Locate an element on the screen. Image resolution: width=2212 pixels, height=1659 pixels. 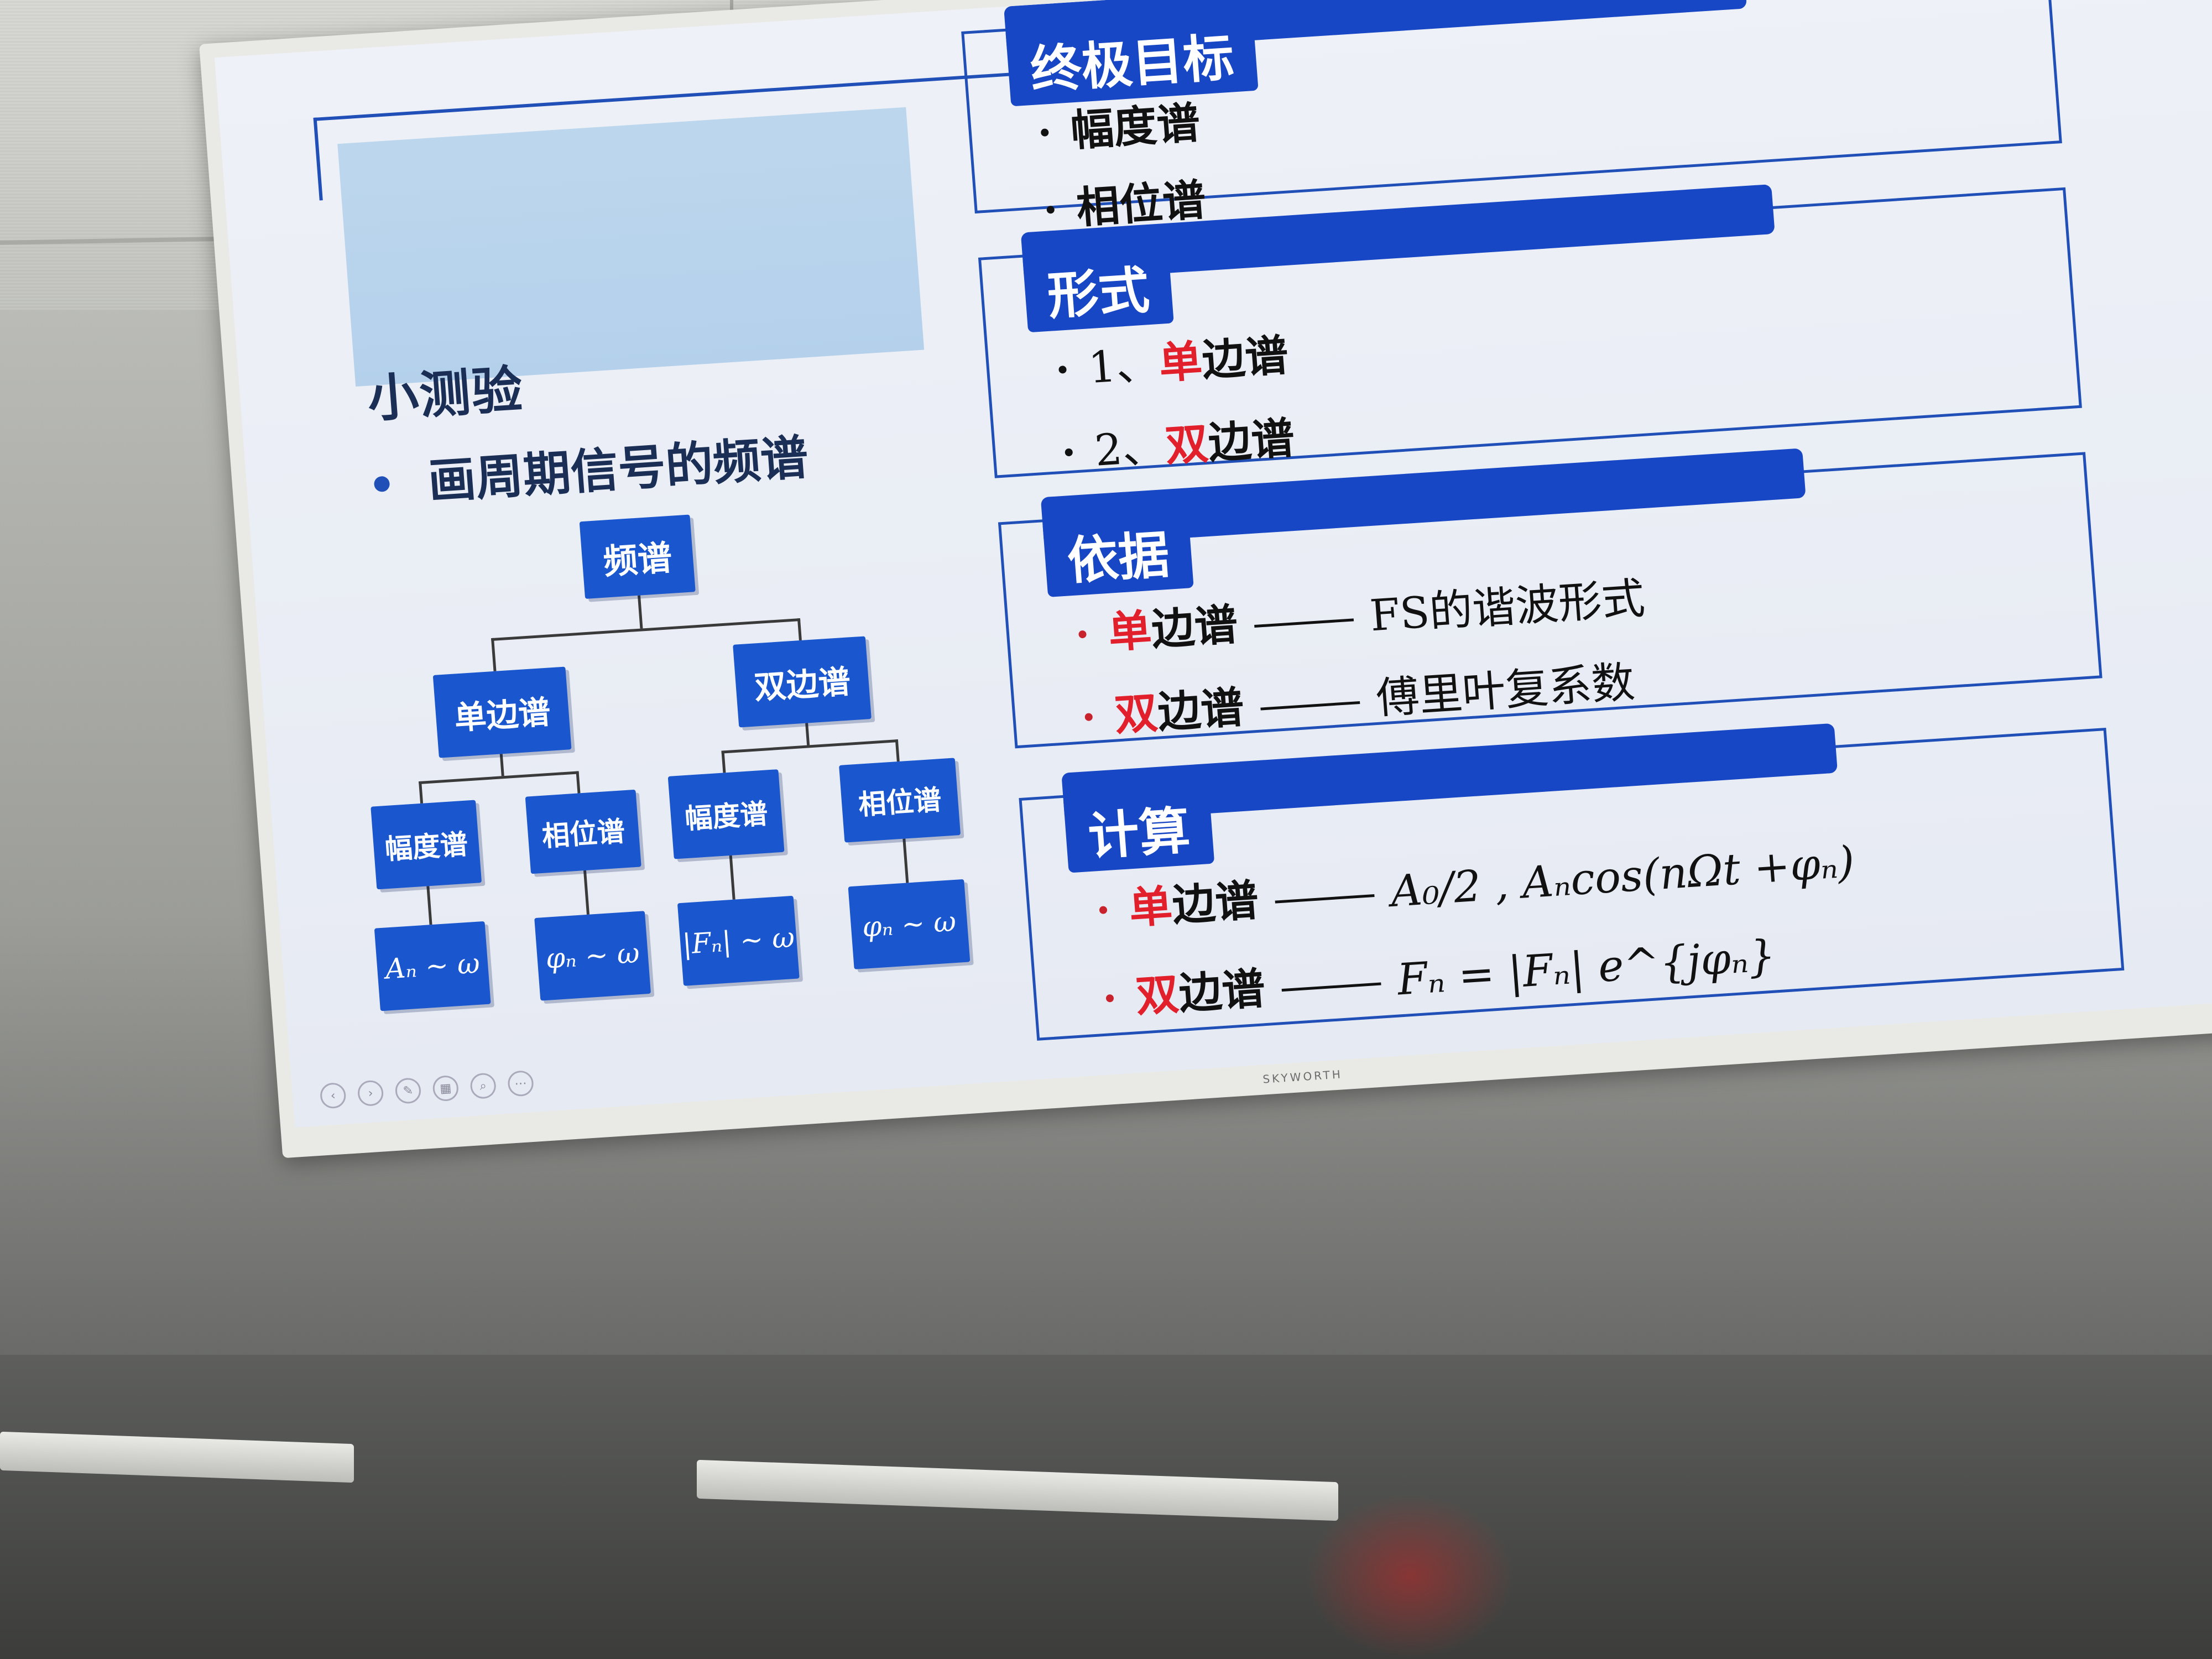
slide-frame-line is located at coordinates (318, 159).